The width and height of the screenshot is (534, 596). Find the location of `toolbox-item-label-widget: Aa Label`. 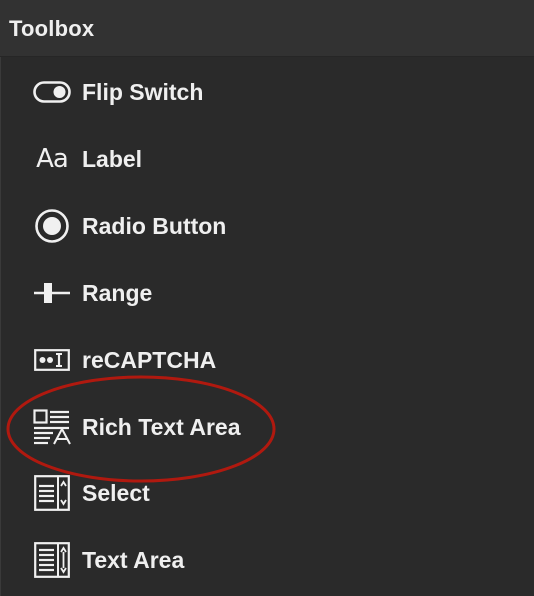

toolbox-item-label-widget: Aa Label is located at coordinates (267, 159).